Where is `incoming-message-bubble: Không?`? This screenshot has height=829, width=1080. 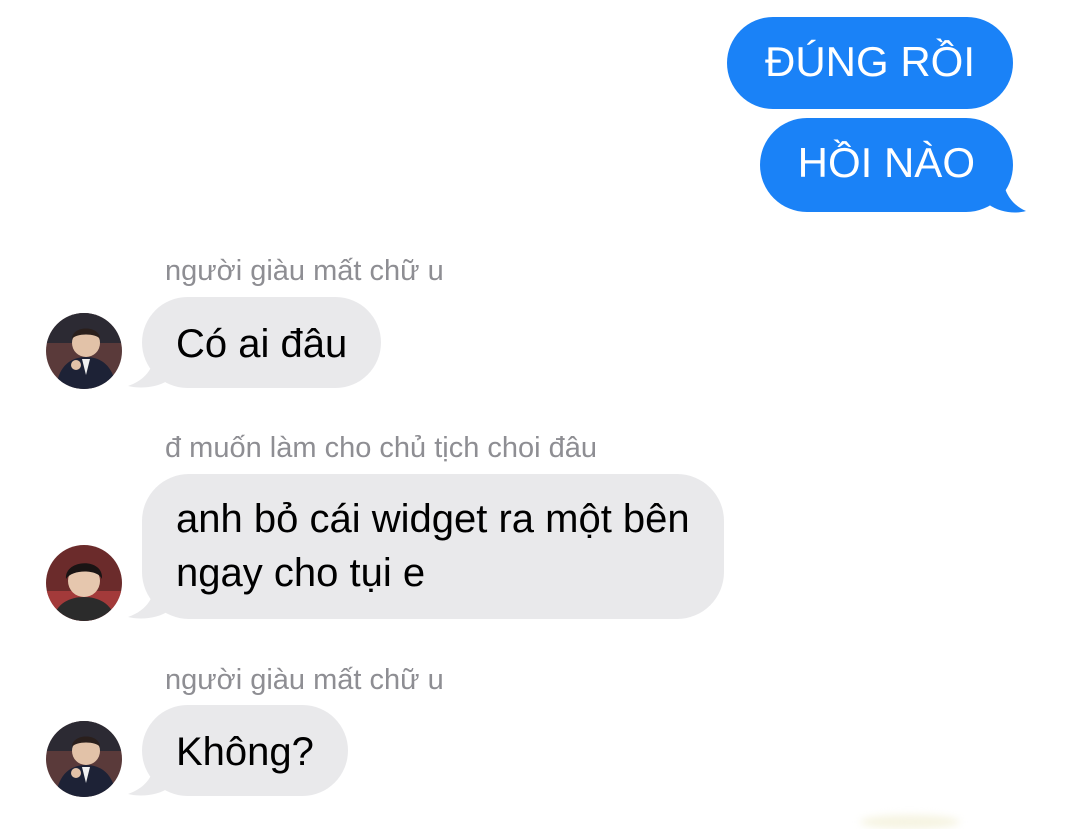 incoming-message-bubble: Không? is located at coordinates (245, 750).